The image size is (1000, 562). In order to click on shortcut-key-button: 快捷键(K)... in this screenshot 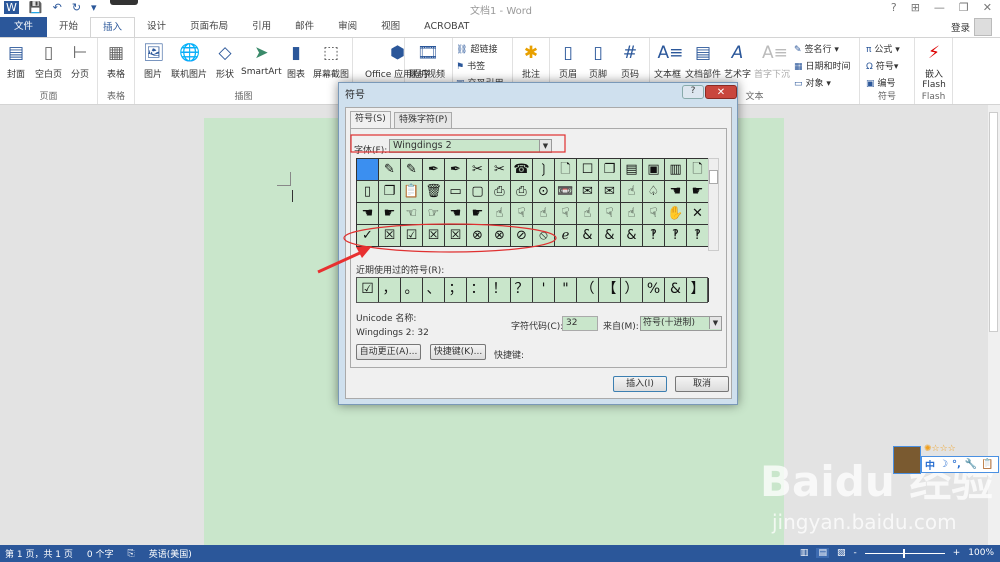, I will do `click(458, 352)`.